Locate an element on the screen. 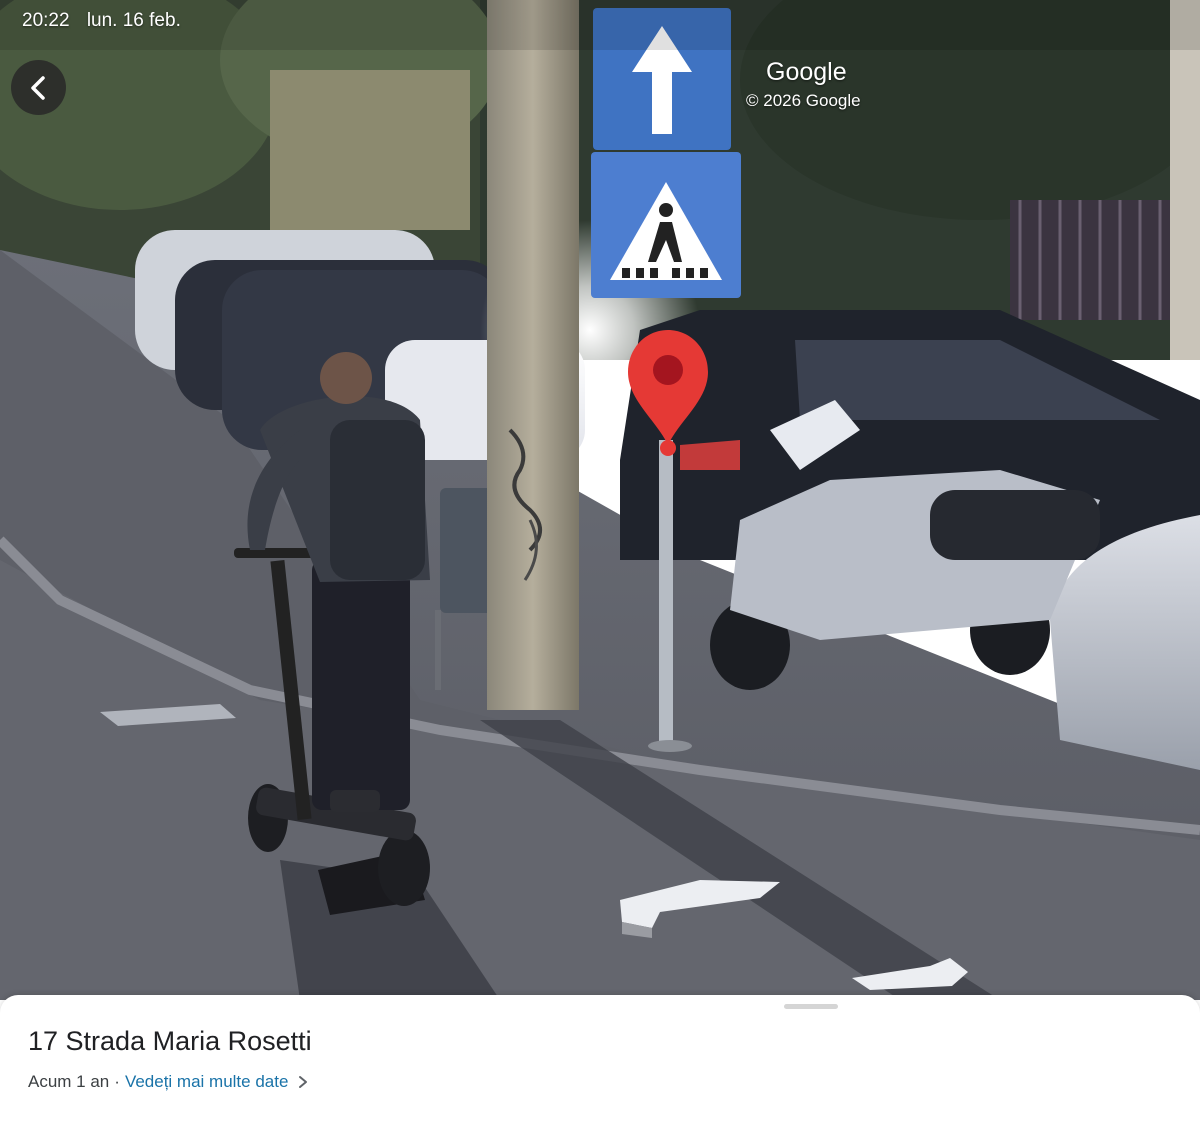 The height and width of the screenshot is (1127, 1200). status-date: lun. 16 feb. is located at coordinates (133, 20).